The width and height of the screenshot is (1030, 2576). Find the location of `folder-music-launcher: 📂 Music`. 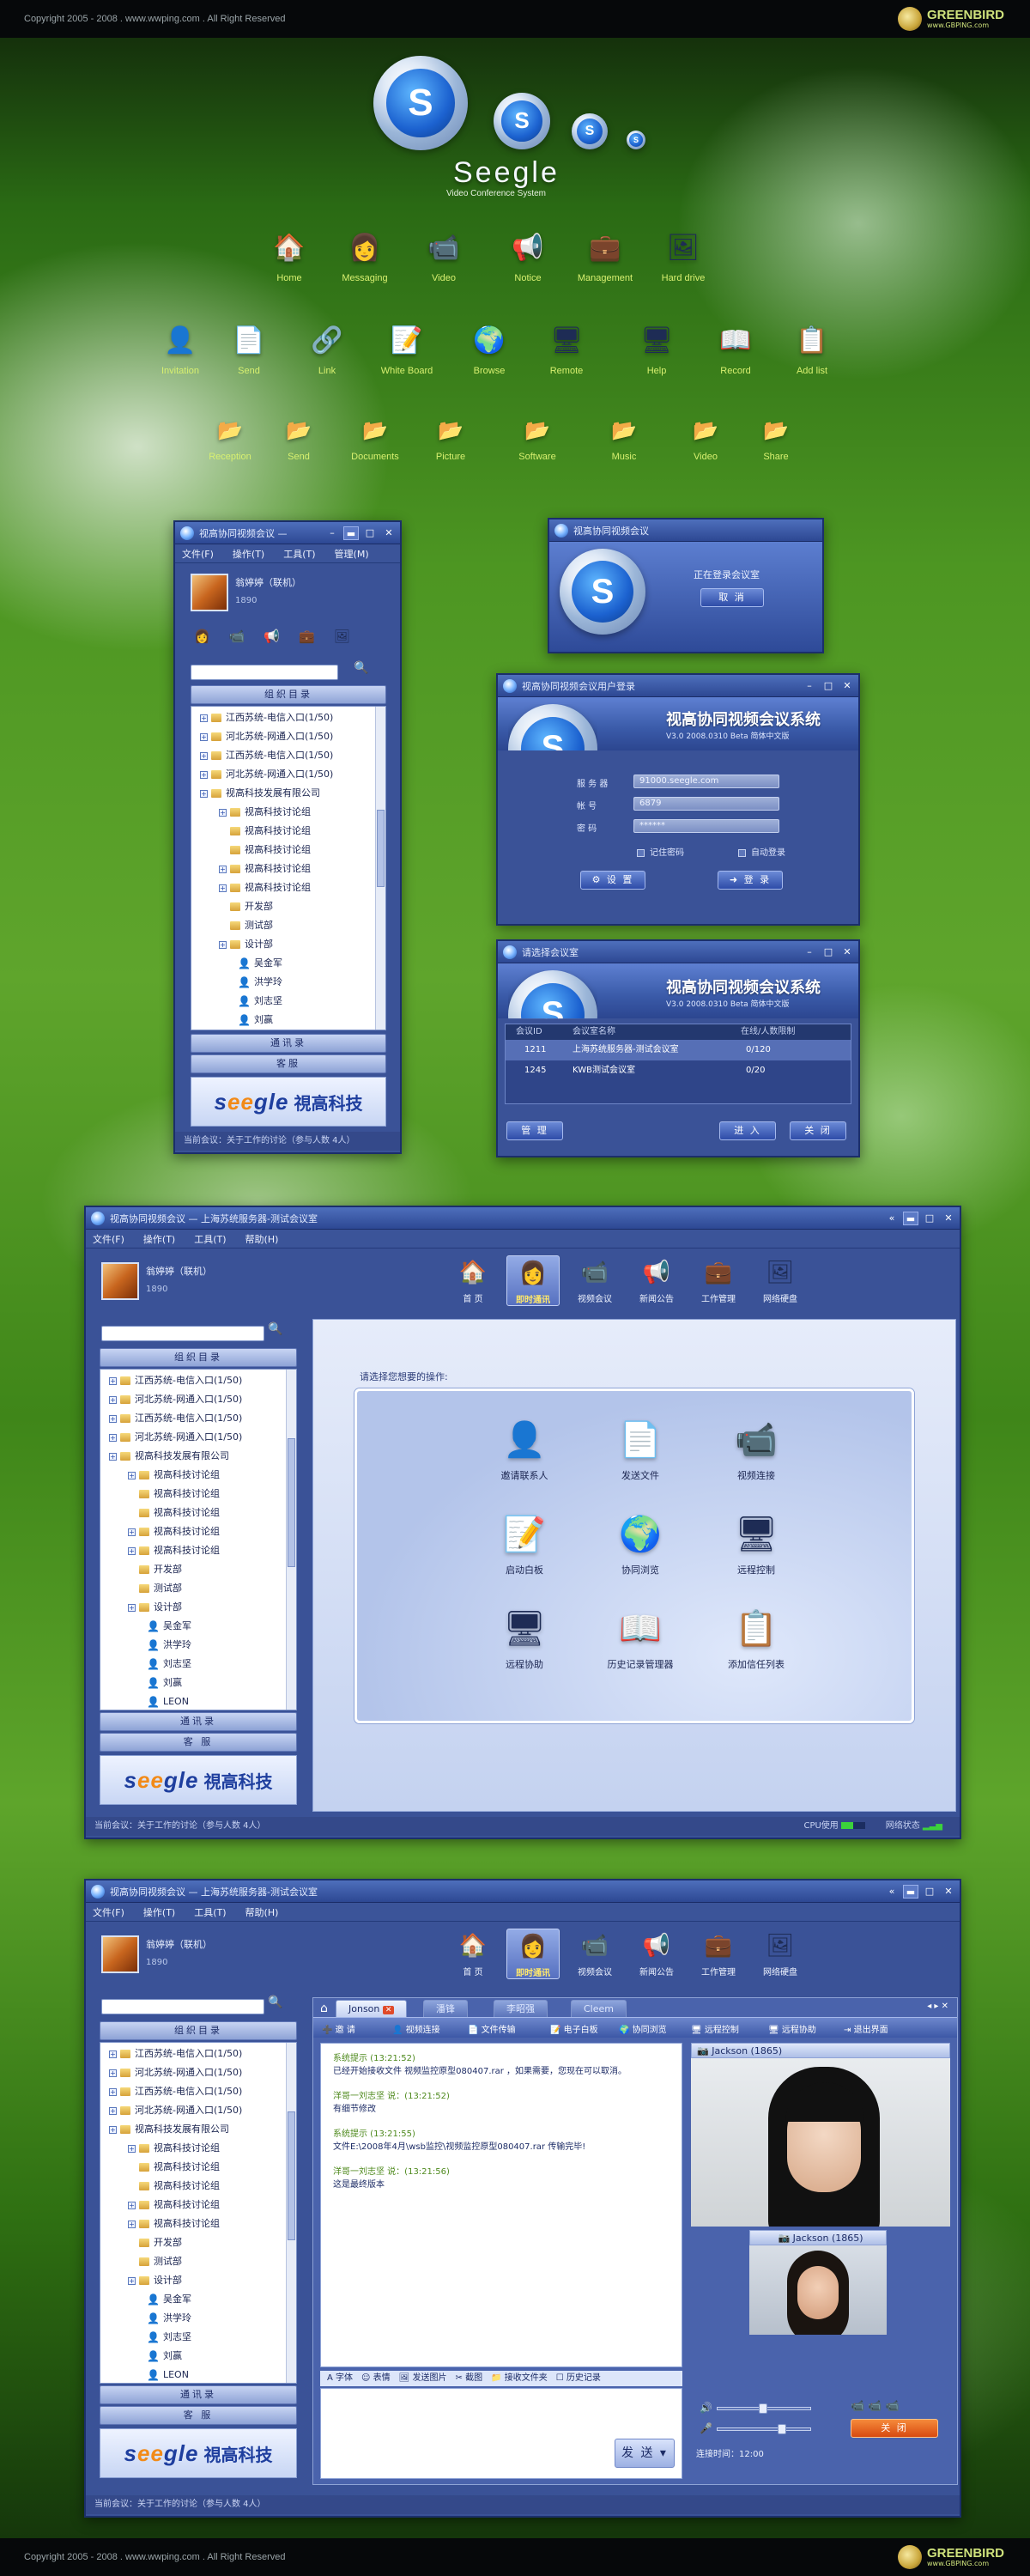

folder-music-launcher: 📂 Music is located at coordinates (624, 438).